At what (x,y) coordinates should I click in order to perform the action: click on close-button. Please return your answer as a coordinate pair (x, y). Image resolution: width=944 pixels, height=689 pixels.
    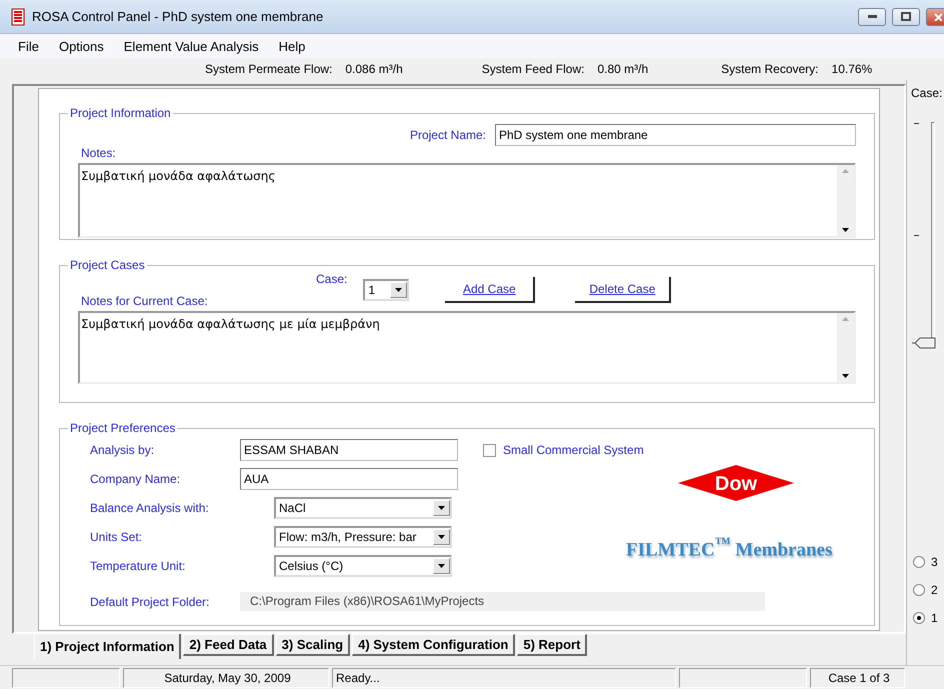
    Looking at the image, I should click on (935, 17).